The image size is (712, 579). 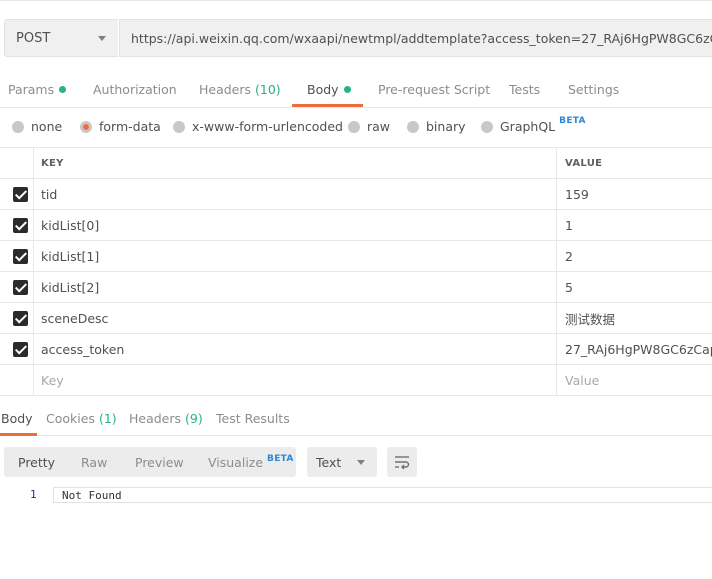 What do you see at coordinates (36, 462) in the screenshot?
I see `view-pretty-button: Pretty` at bounding box center [36, 462].